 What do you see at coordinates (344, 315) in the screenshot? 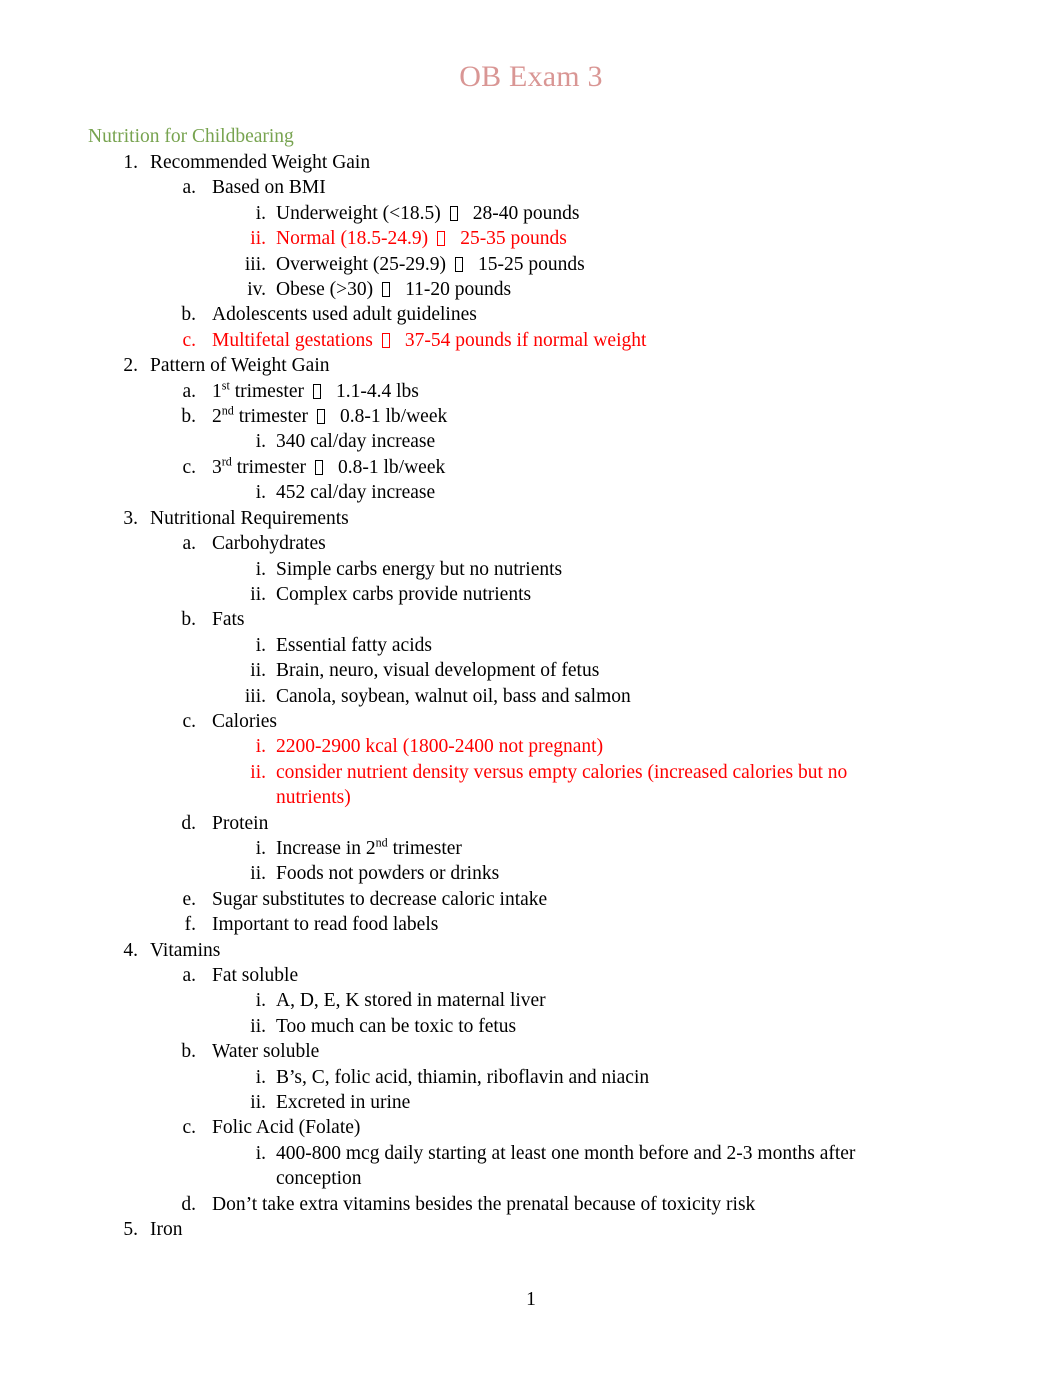
I see `outline-item-text: Adolescents used adult guidelines` at bounding box center [344, 315].